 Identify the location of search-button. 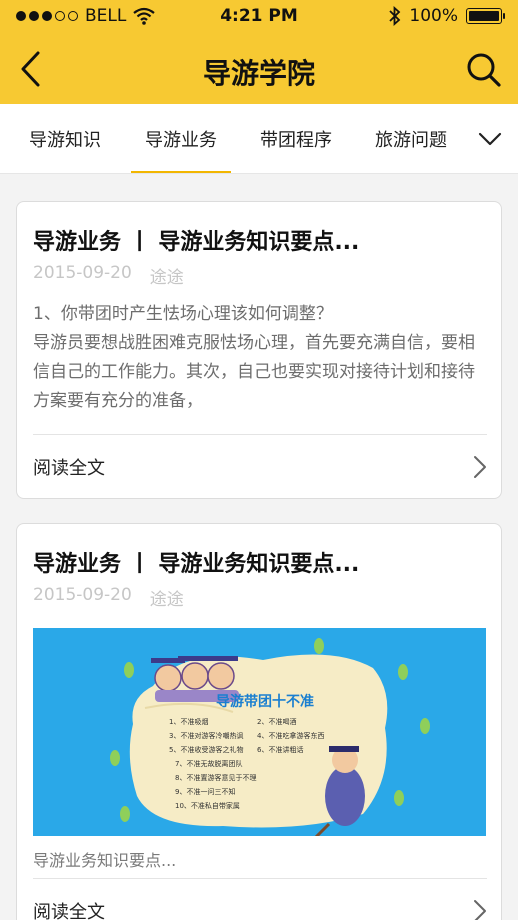
(484, 70).